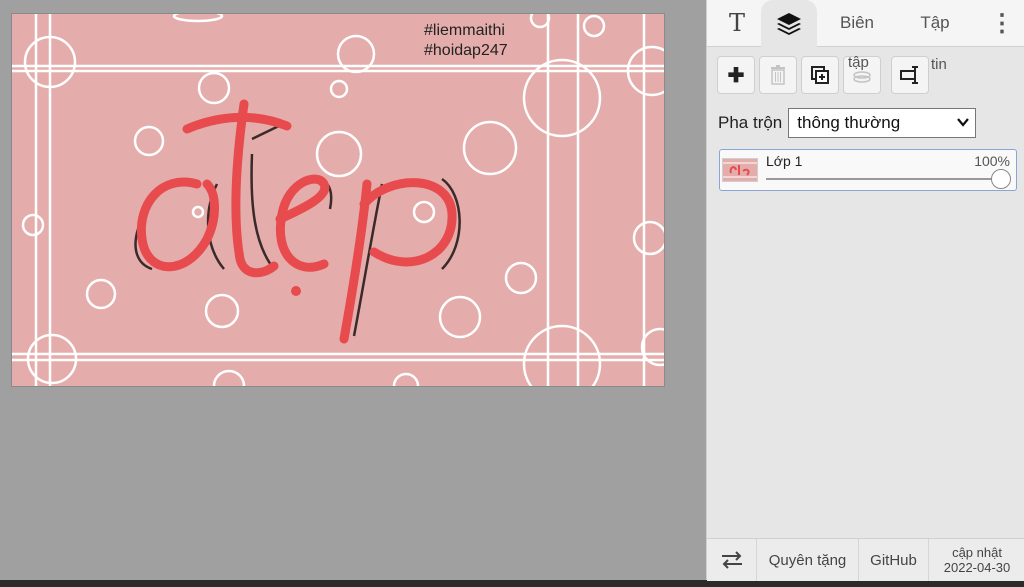 The height and width of the screenshot is (587, 1024). I want to click on layer-list-item: Lớp 1 100%, so click(868, 170).